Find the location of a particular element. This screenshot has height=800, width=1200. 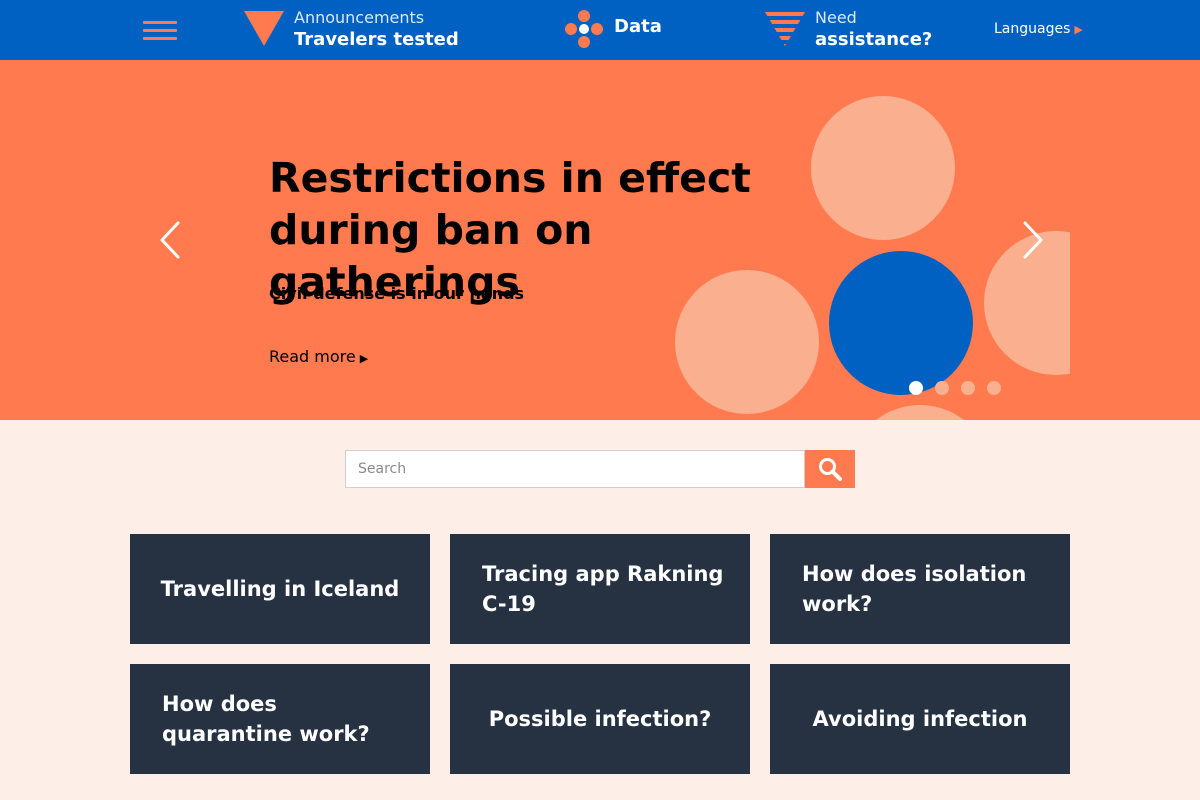

striped-triangle-icon is located at coordinates (785, 29).